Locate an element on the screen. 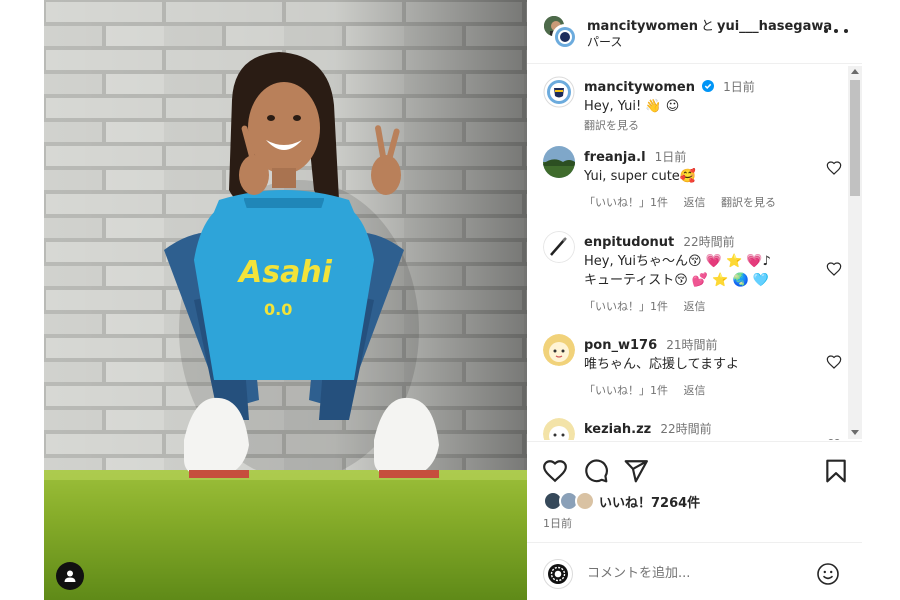 This screenshot has height=600, width=900. post-authors: mancitywomen と yui___hasegawa is located at coordinates (709, 24).